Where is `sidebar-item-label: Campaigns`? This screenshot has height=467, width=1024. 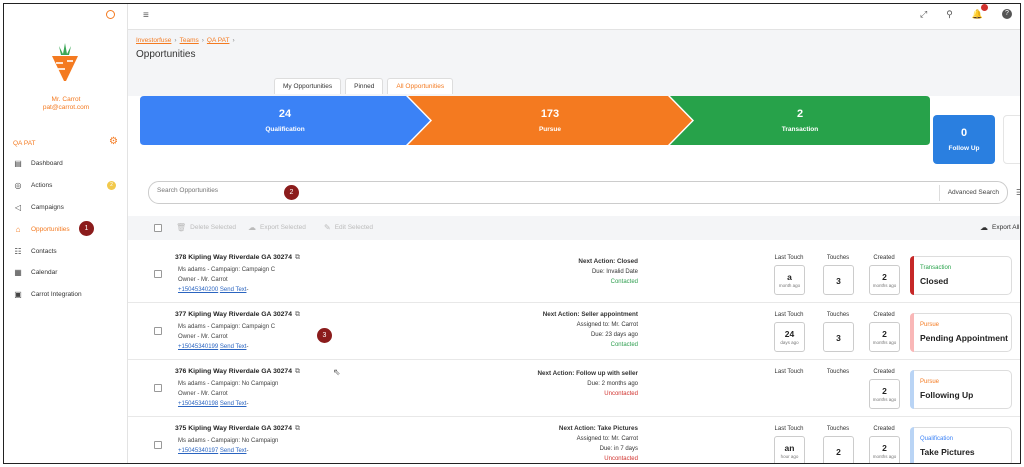
sidebar-item-label: Campaigns is located at coordinates (47, 207).